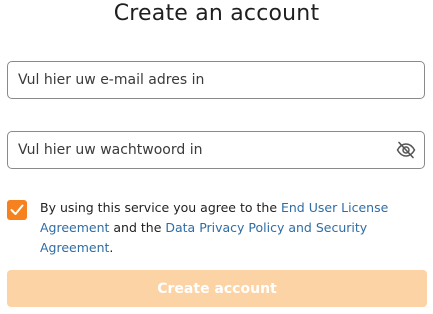 This screenshot has width=433, height=314. Describe the element at coordinates (217, 288) in the screenshot. I see `create-account-button: Create account` at that location.